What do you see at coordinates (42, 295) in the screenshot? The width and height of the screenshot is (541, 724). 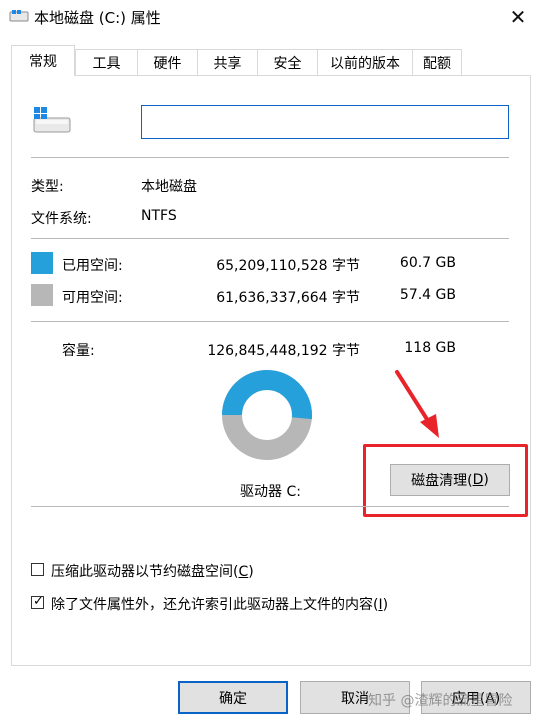 I see `free-space-swatch` at bounding box center [42, 295].